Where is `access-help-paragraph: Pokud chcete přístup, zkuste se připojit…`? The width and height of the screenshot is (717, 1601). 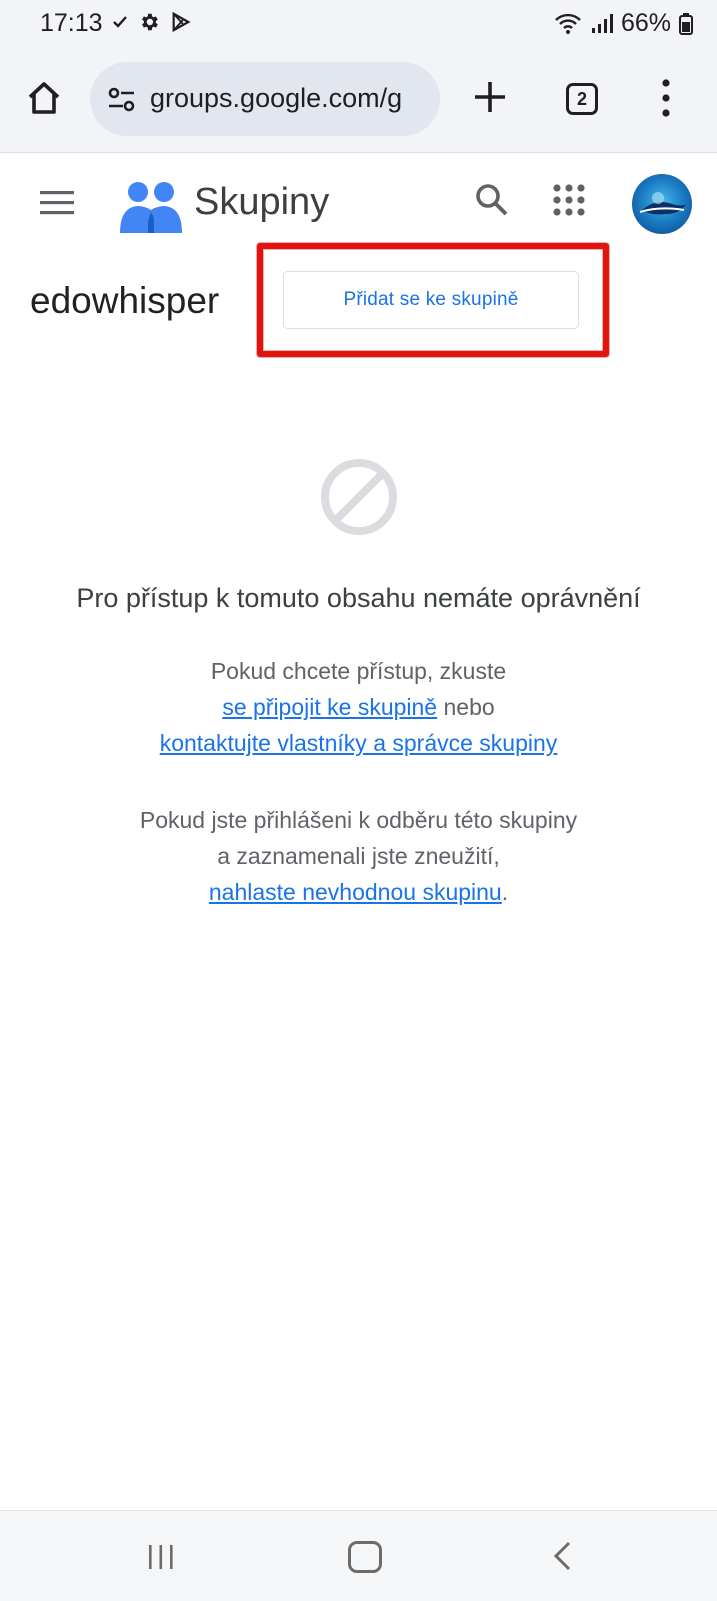
access-help-paragraph: Pokud chcete přístup, zkuste se připojit… is located at coordinates (358, 707).